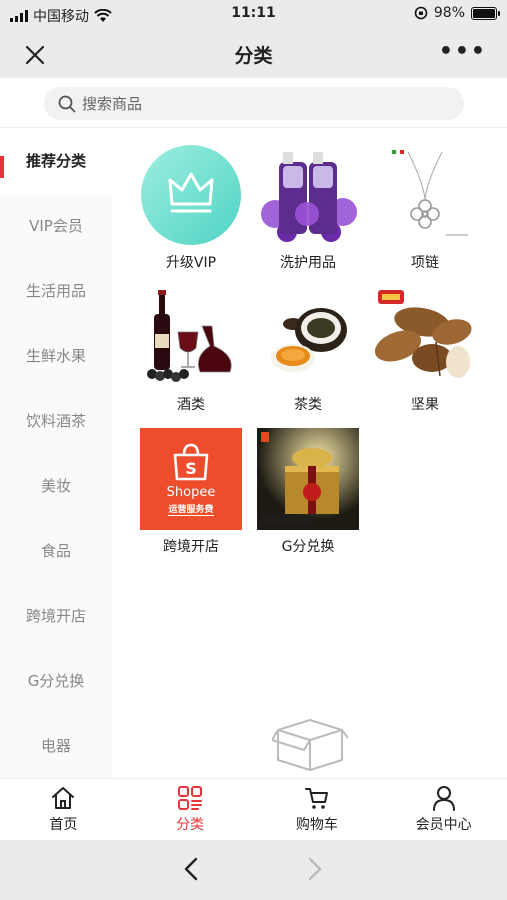  I want to click on grid-item-label: 跨境开店, so click(191, 547).